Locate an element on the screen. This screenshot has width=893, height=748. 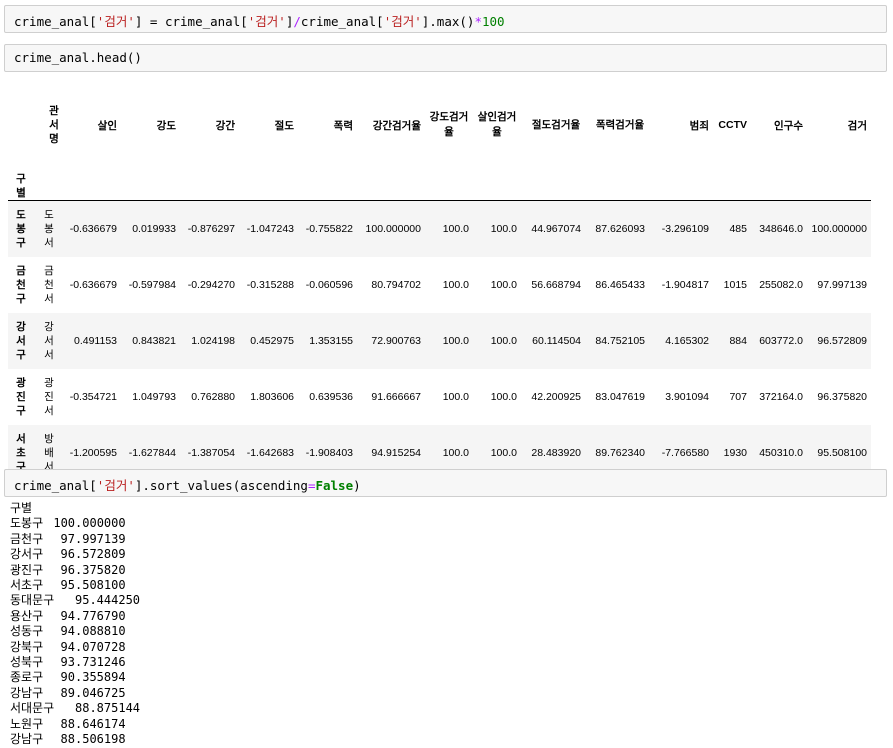
output-key: 강북구 is located at coordinates (27, 646).